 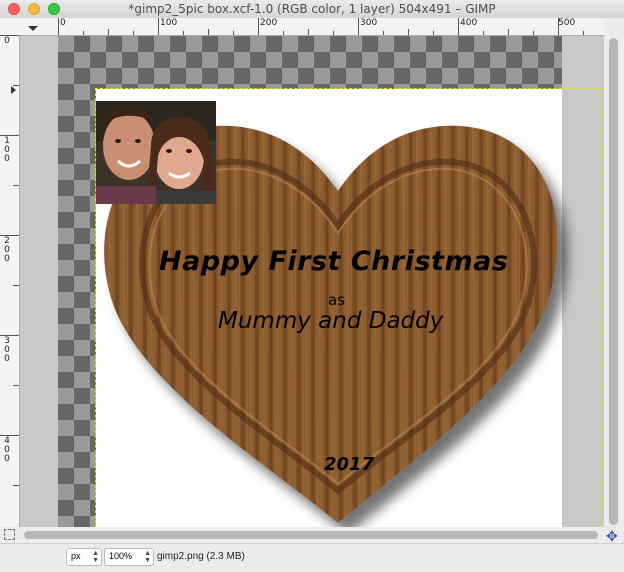 I want to click on h-ruler-ticks, so click(x=321, y=26).